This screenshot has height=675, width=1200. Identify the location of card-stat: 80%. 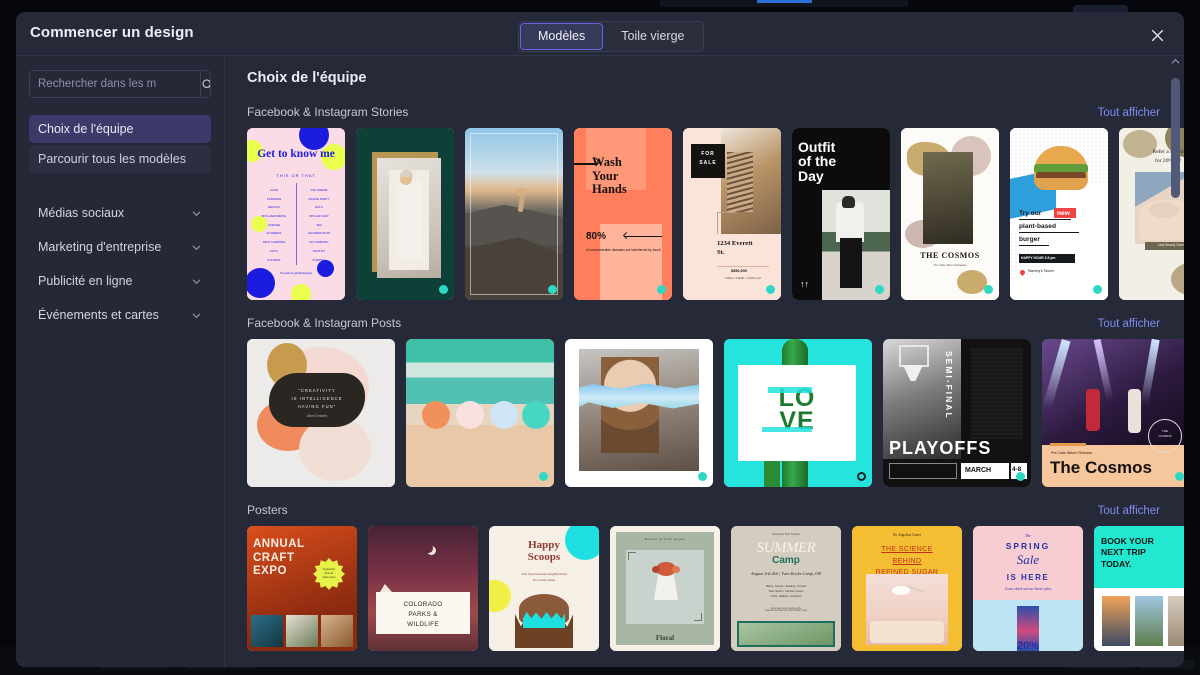
(596, 236).